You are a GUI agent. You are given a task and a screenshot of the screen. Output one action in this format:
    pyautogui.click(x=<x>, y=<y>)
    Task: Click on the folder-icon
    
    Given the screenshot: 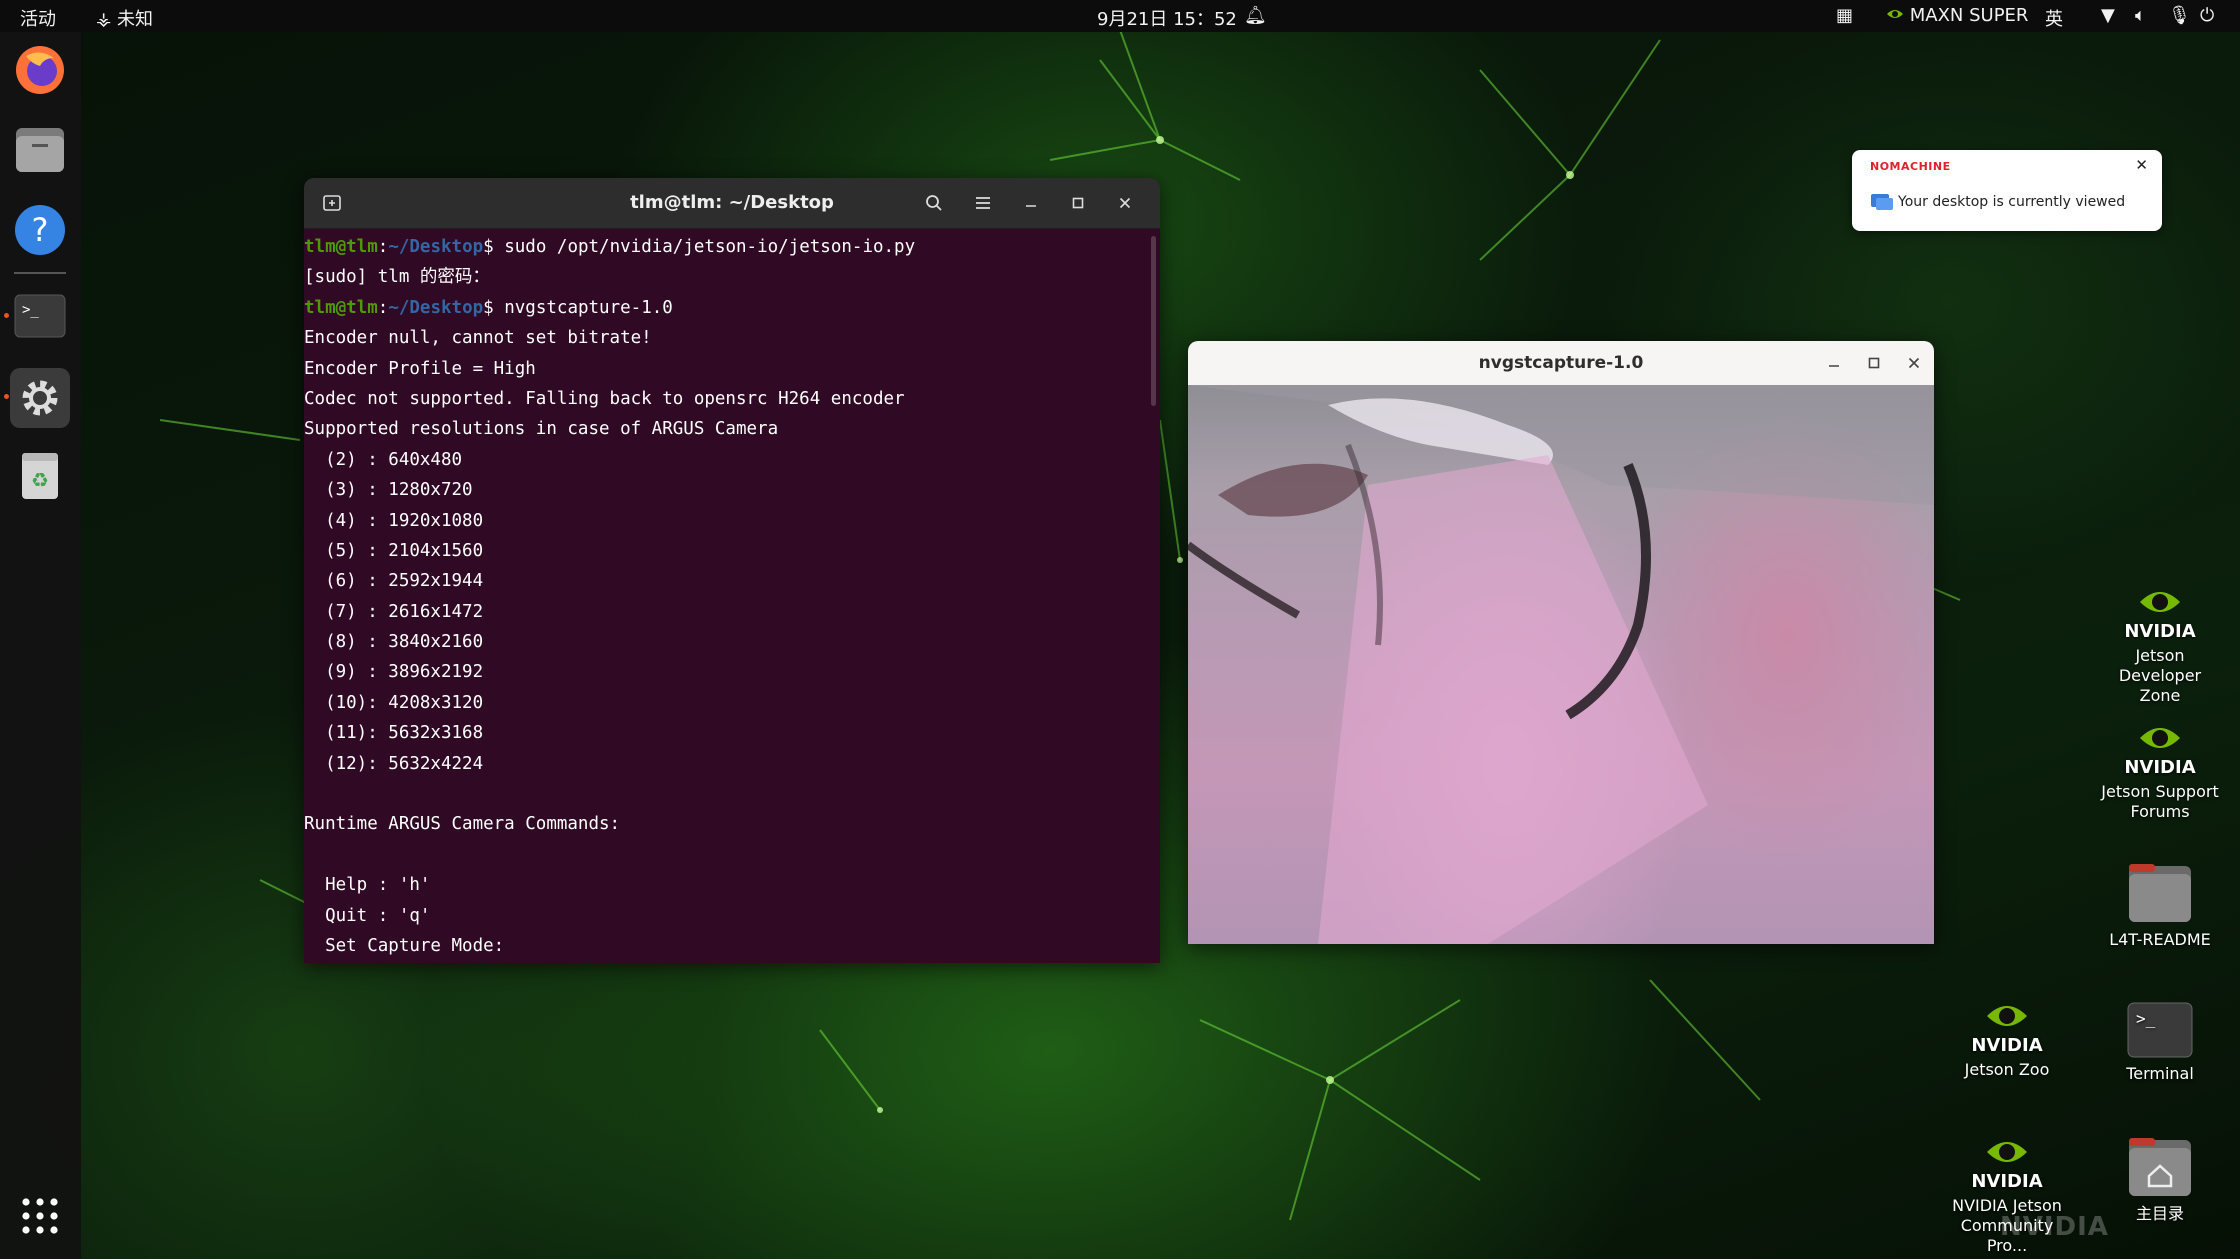 What is the action you would take?
    pyautogui.click(x=2160, y=893)
    